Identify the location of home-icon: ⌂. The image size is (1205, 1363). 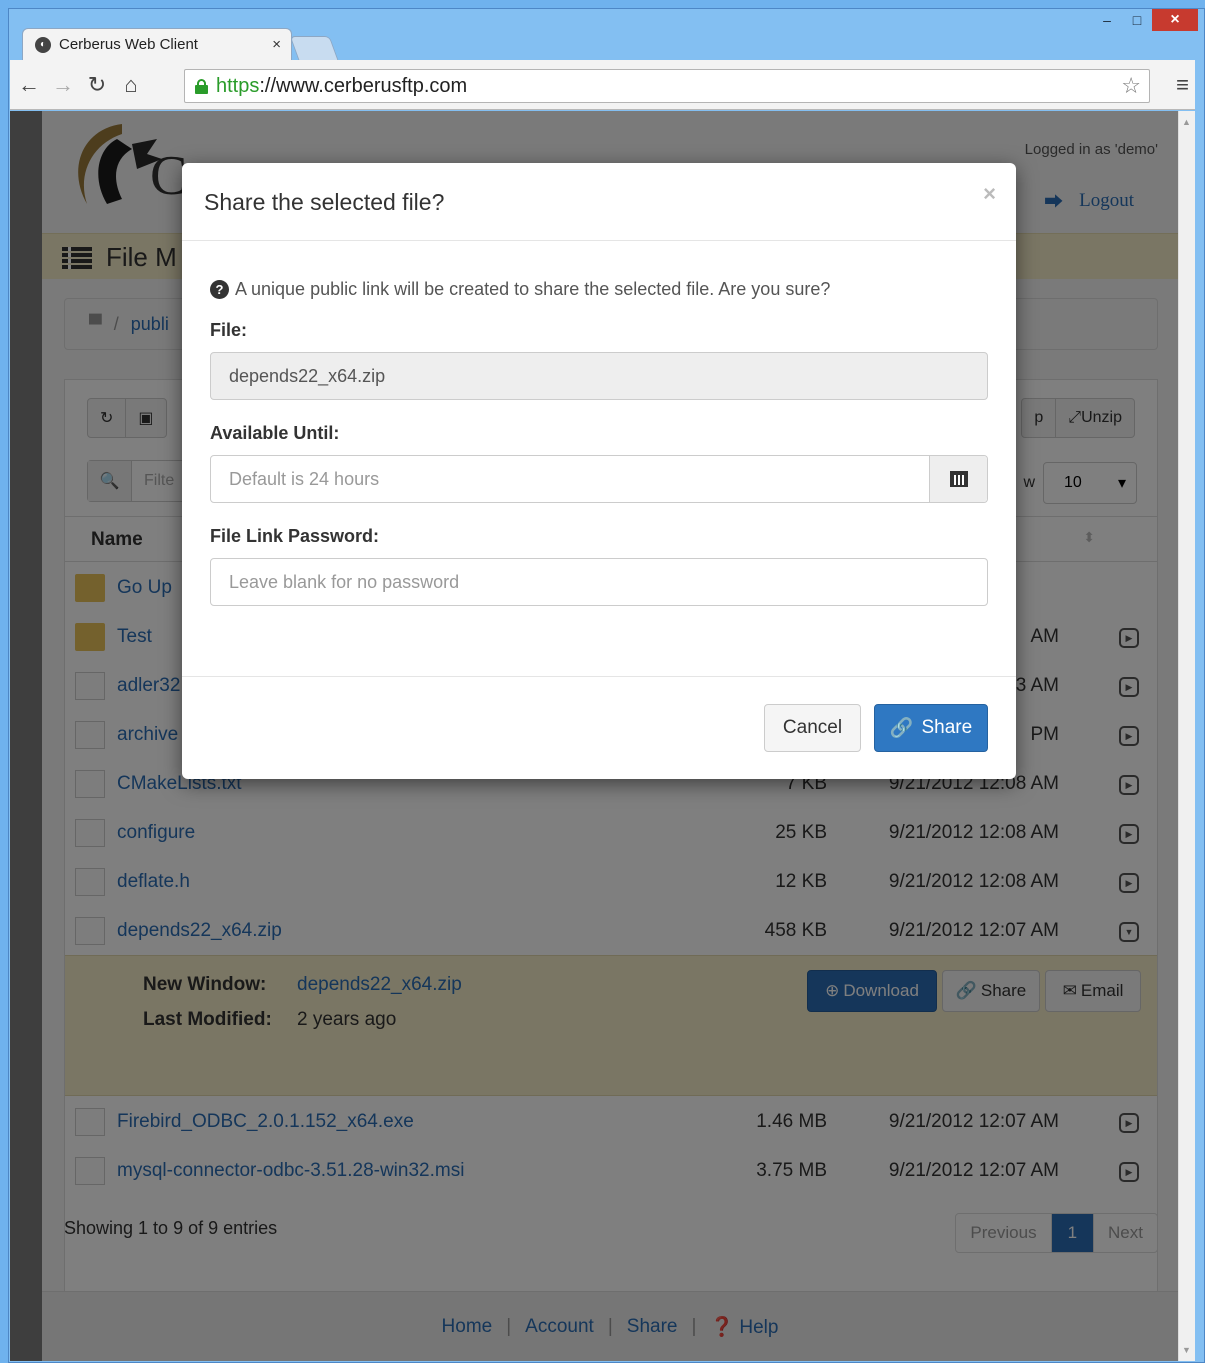
(131, 85).